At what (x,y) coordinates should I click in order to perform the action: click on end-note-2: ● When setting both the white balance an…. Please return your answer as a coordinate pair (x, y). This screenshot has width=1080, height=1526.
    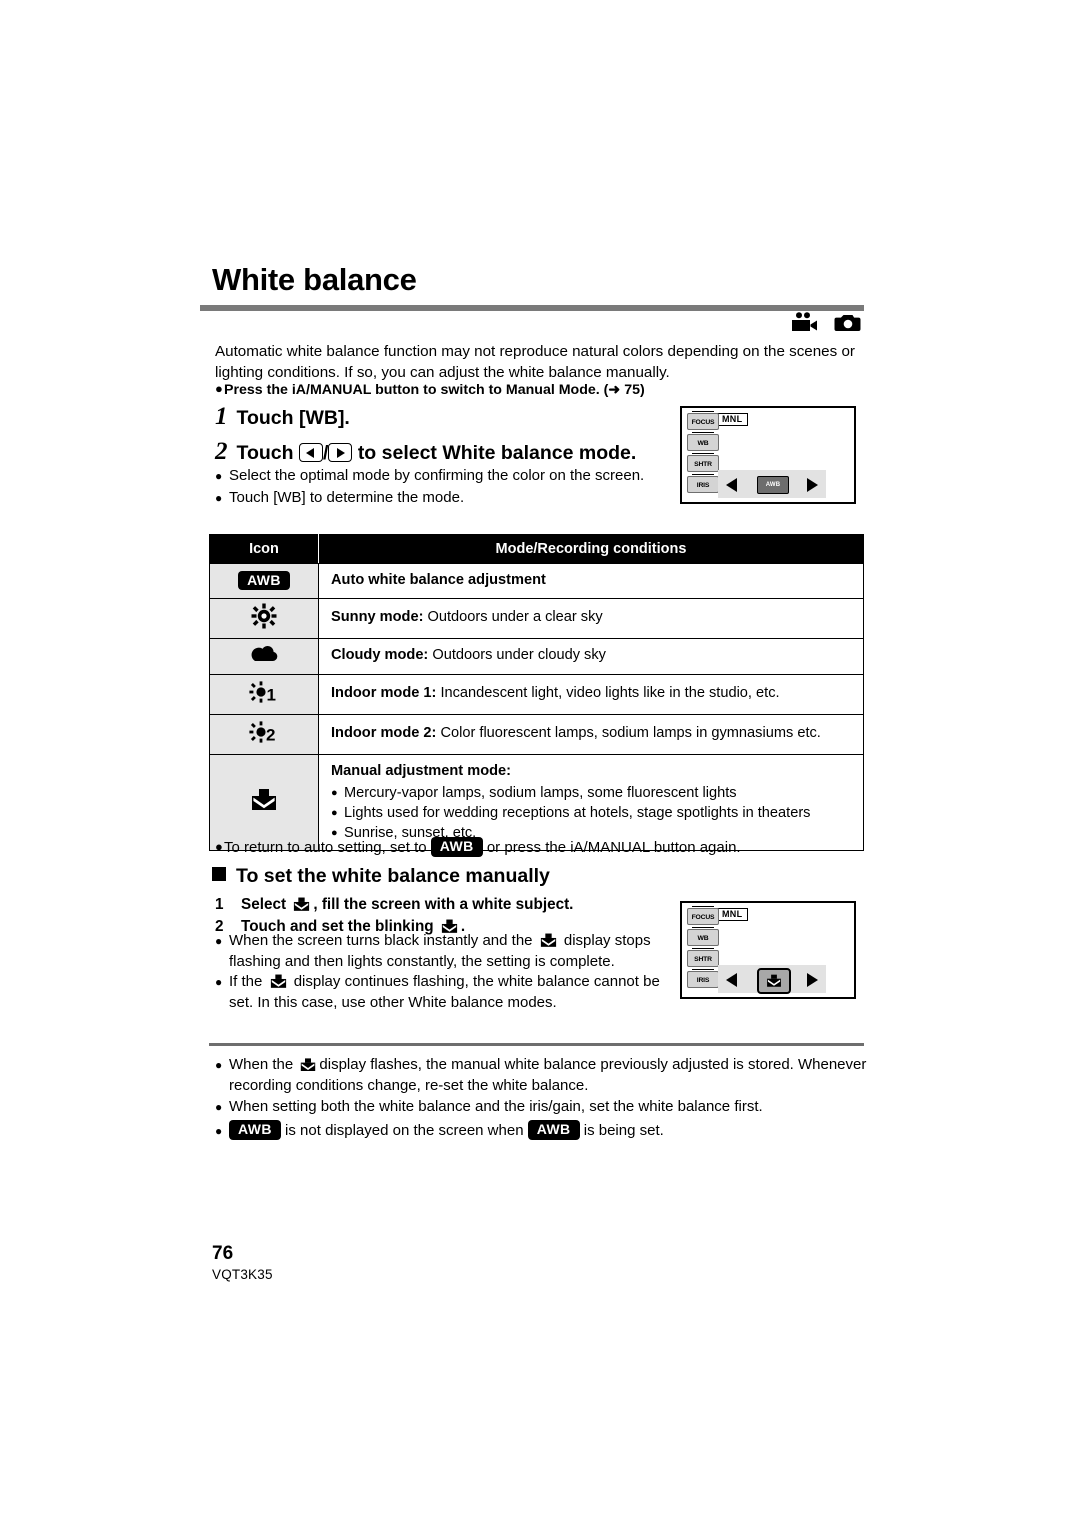
    Looking at the image, I should click on (545, 1107).